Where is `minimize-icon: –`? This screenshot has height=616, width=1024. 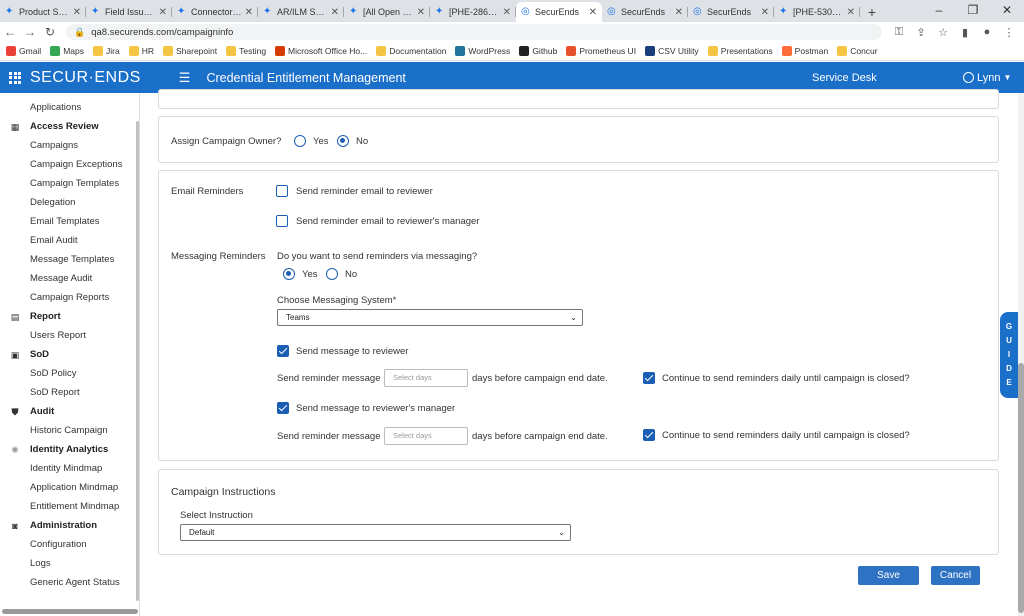 minimize-icon: – is located at coordinates (939, 11).